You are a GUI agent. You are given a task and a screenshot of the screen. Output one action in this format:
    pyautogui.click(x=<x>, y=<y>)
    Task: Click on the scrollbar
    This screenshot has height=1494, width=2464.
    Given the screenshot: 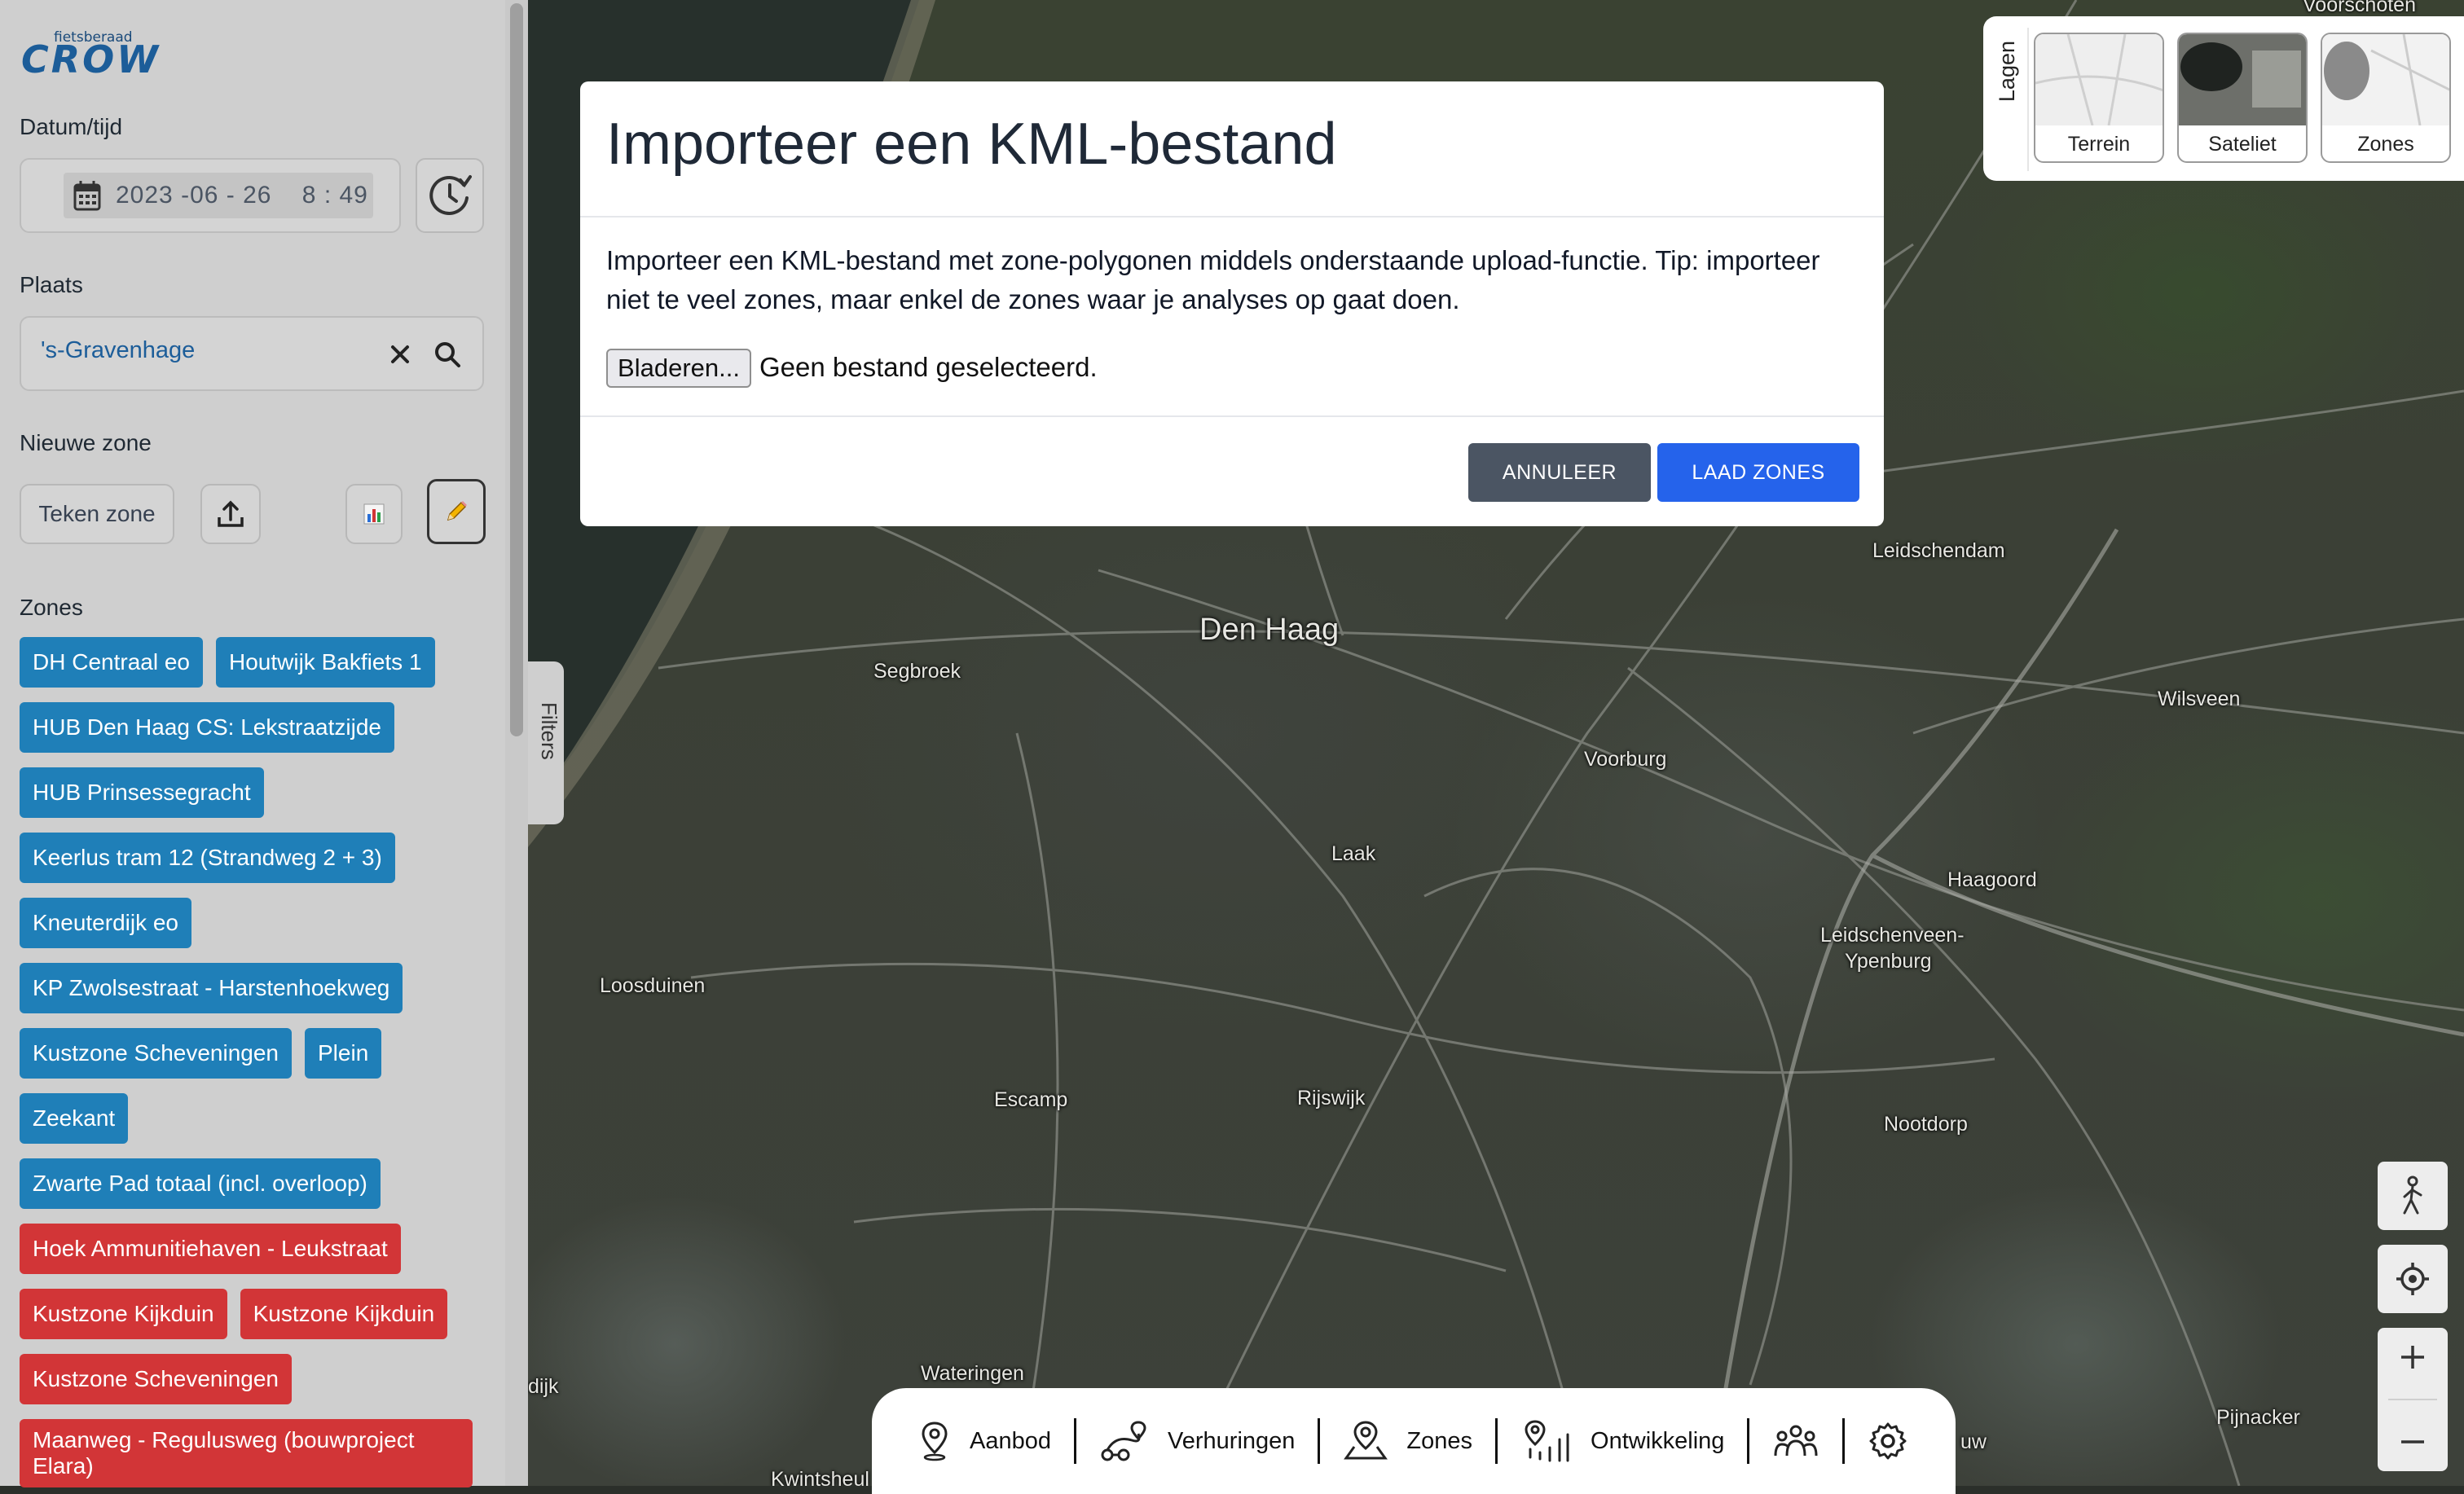 What is the action you would take?
    pyautogui.click(x=516, y=743)
    